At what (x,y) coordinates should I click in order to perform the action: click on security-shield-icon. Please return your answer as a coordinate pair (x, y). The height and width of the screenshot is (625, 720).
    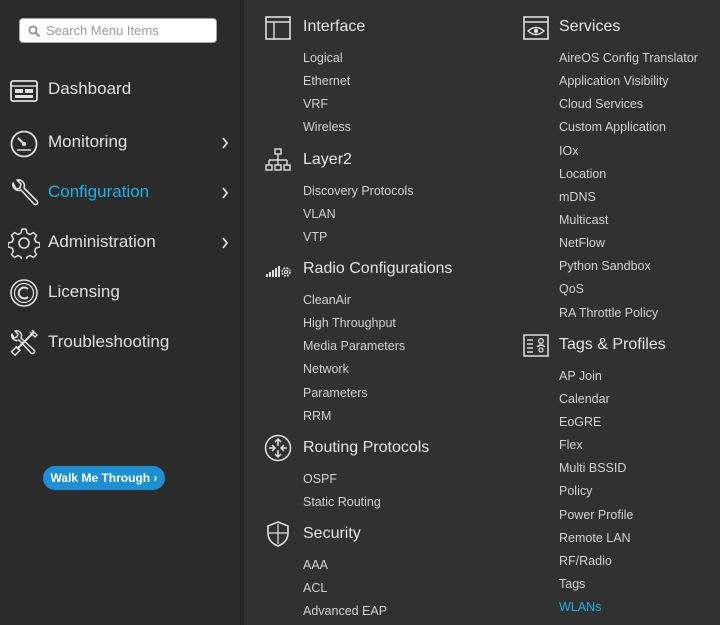
    Looking at the image, I should click on (278, 534).